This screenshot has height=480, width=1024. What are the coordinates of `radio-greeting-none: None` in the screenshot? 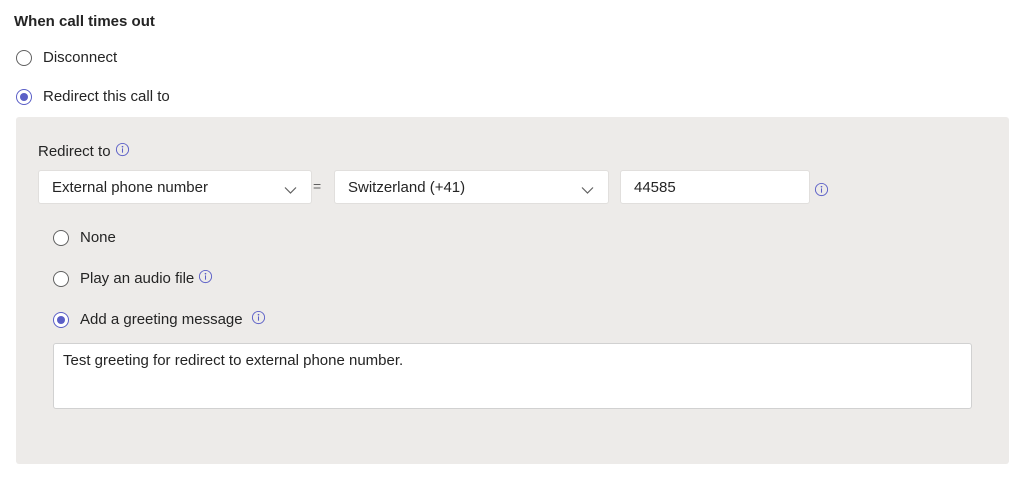 It's located at (84, 237).